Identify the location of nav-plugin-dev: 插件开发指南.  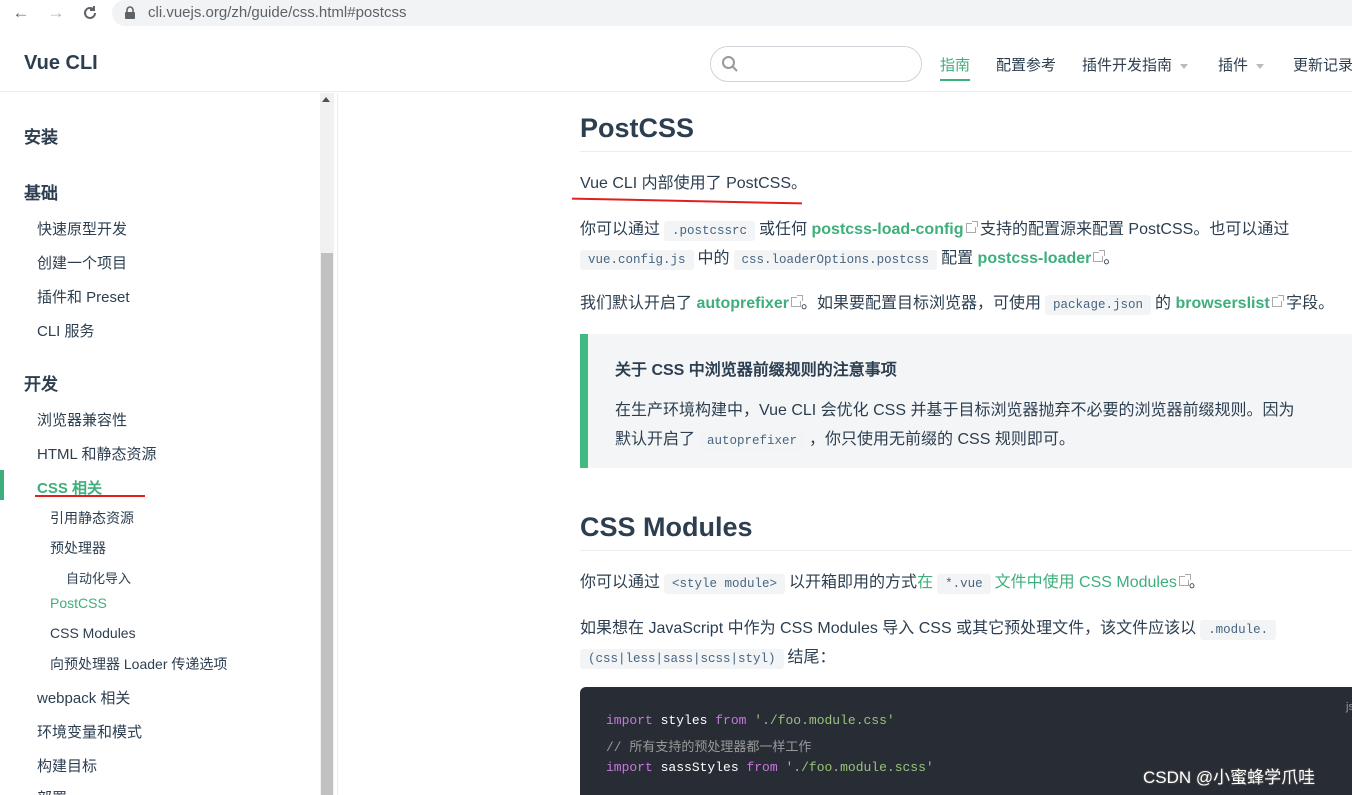
(1135, 64).